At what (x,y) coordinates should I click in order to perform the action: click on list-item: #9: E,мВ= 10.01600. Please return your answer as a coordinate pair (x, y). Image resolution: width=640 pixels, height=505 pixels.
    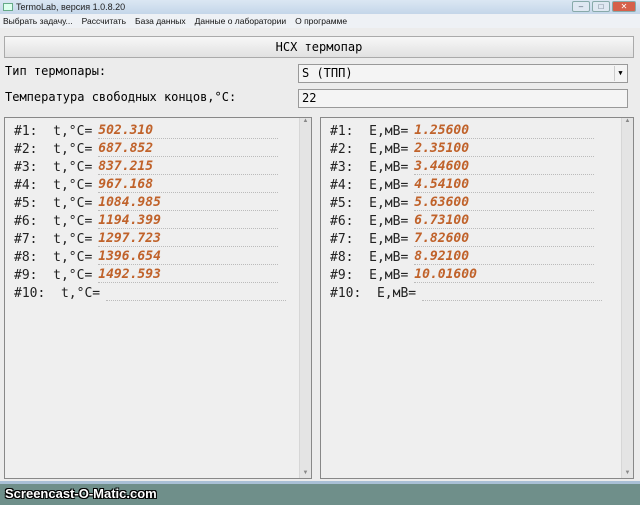
    Looking at the image, I should click on (466, 275).